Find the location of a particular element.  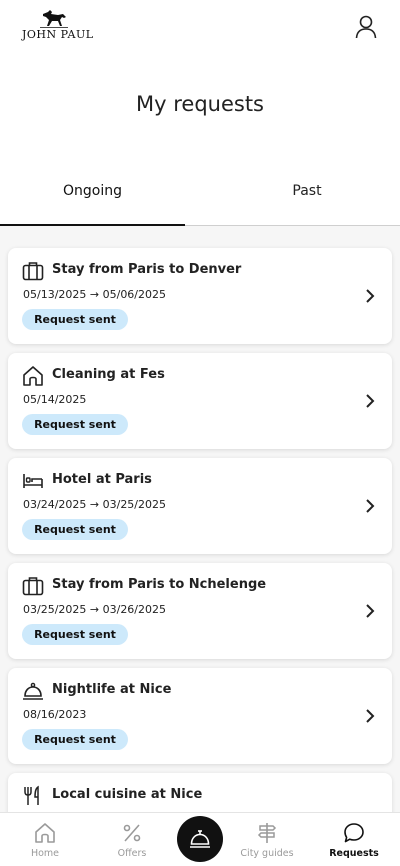

home-icon is located at coordinates (45, 833).